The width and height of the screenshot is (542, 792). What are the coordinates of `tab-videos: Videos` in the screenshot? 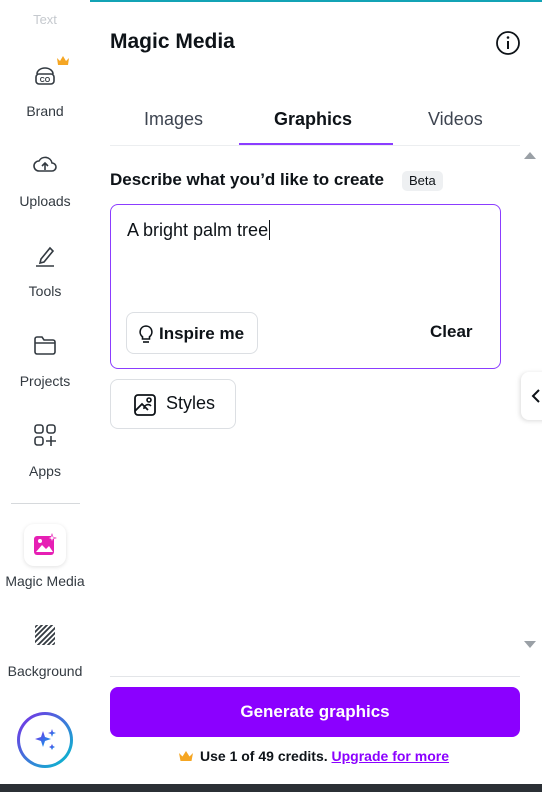 It's located at (455, 119).